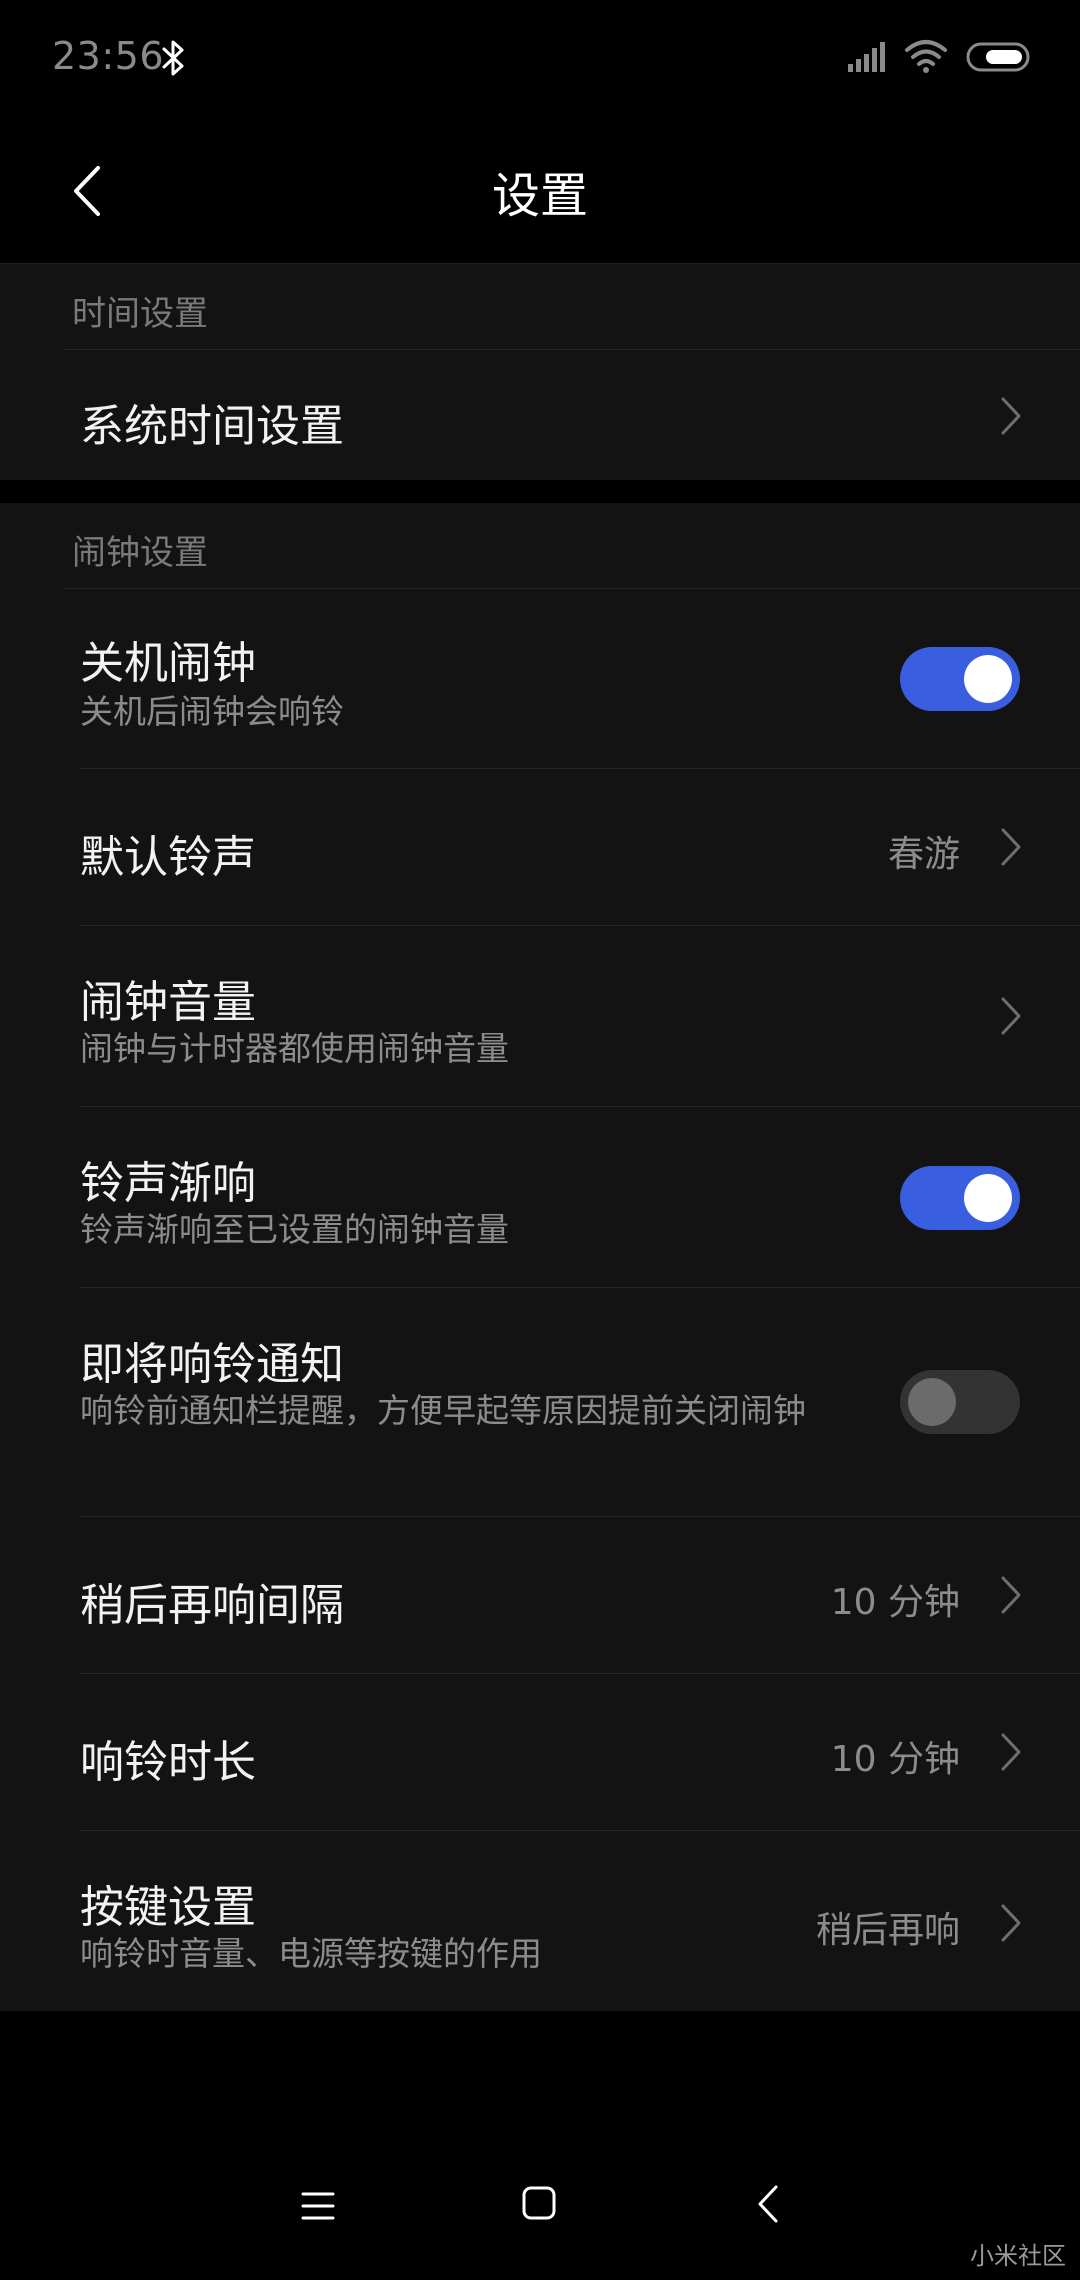 This screenshot has width=1080, height=2280. I want to click on status-bar: 23:56, so click(540, 59).